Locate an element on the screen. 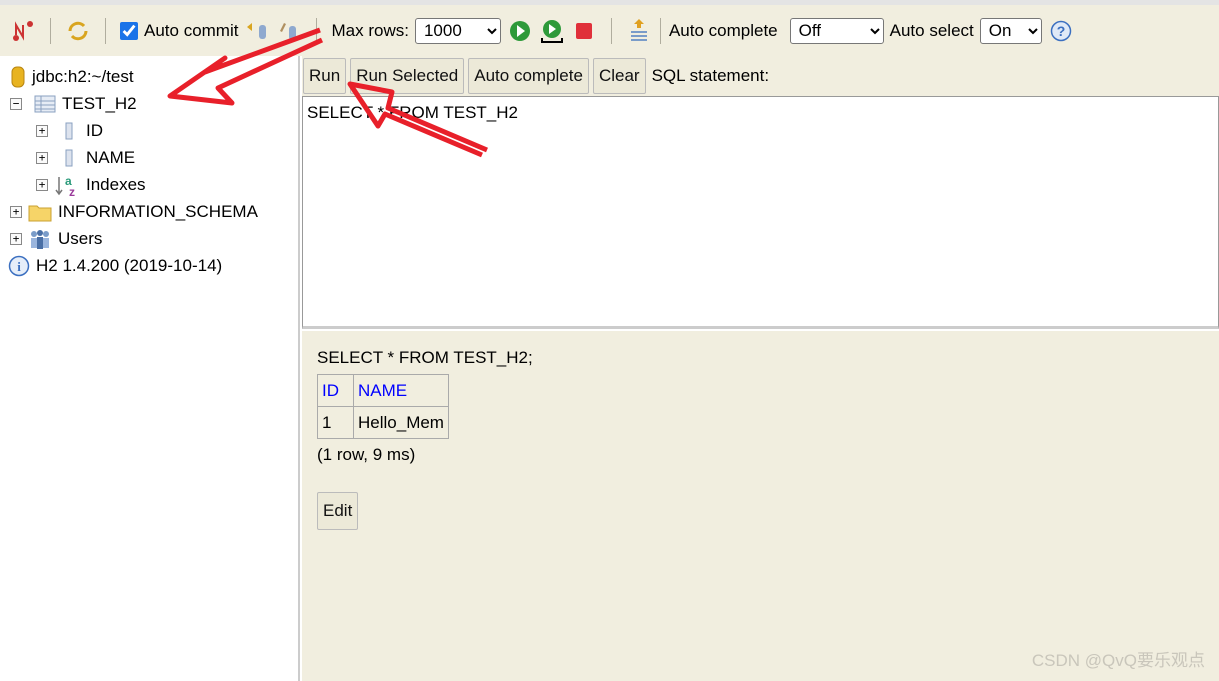 The width and height of the screenshot is (1219, 681). edit-button: Edit is located at coordinates (338, 511).